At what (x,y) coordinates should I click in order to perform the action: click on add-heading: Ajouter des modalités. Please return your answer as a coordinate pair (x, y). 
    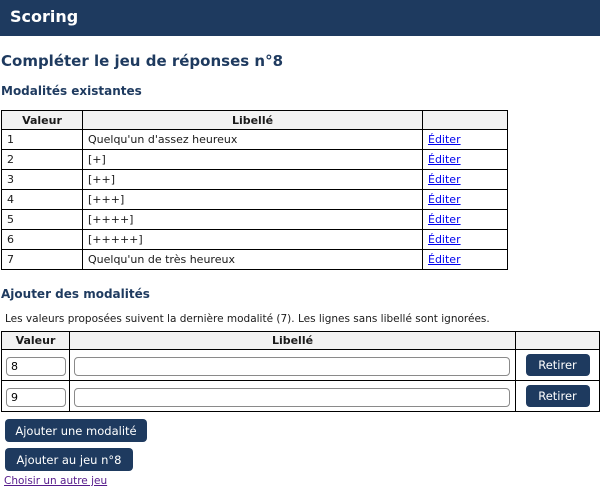
    Looking at the image, I should click on (75, 294).